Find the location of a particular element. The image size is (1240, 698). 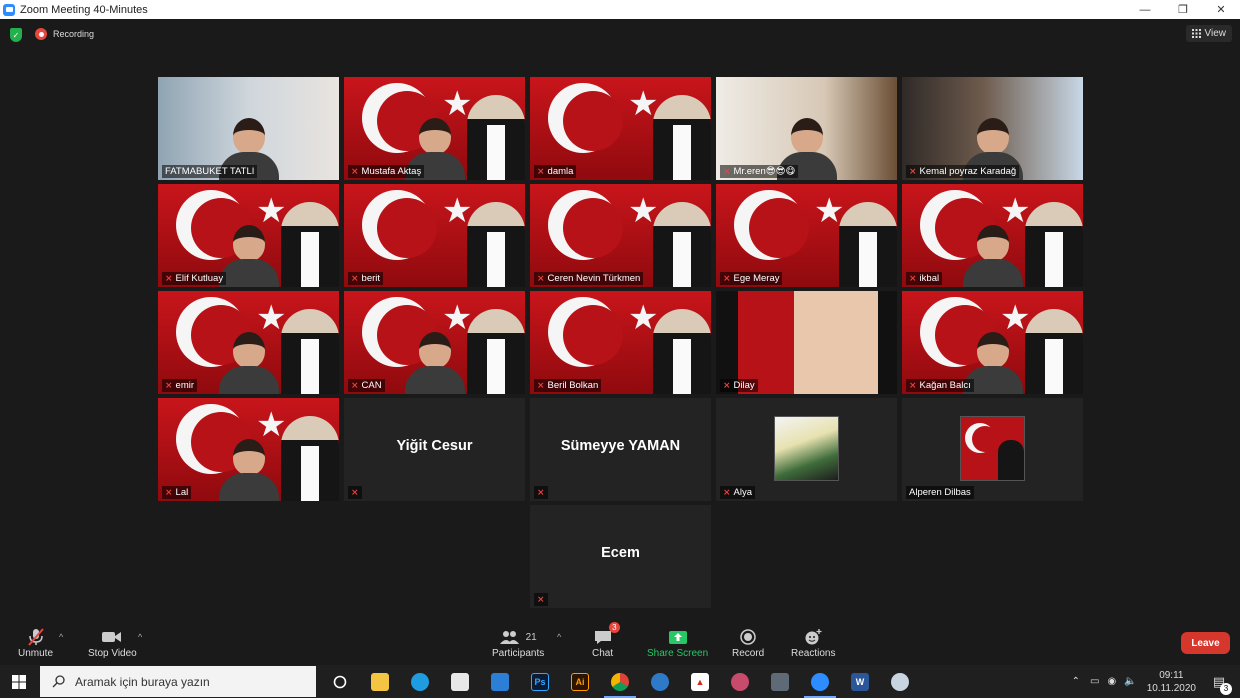

record-label: Record is located at coordinates (748, 653).